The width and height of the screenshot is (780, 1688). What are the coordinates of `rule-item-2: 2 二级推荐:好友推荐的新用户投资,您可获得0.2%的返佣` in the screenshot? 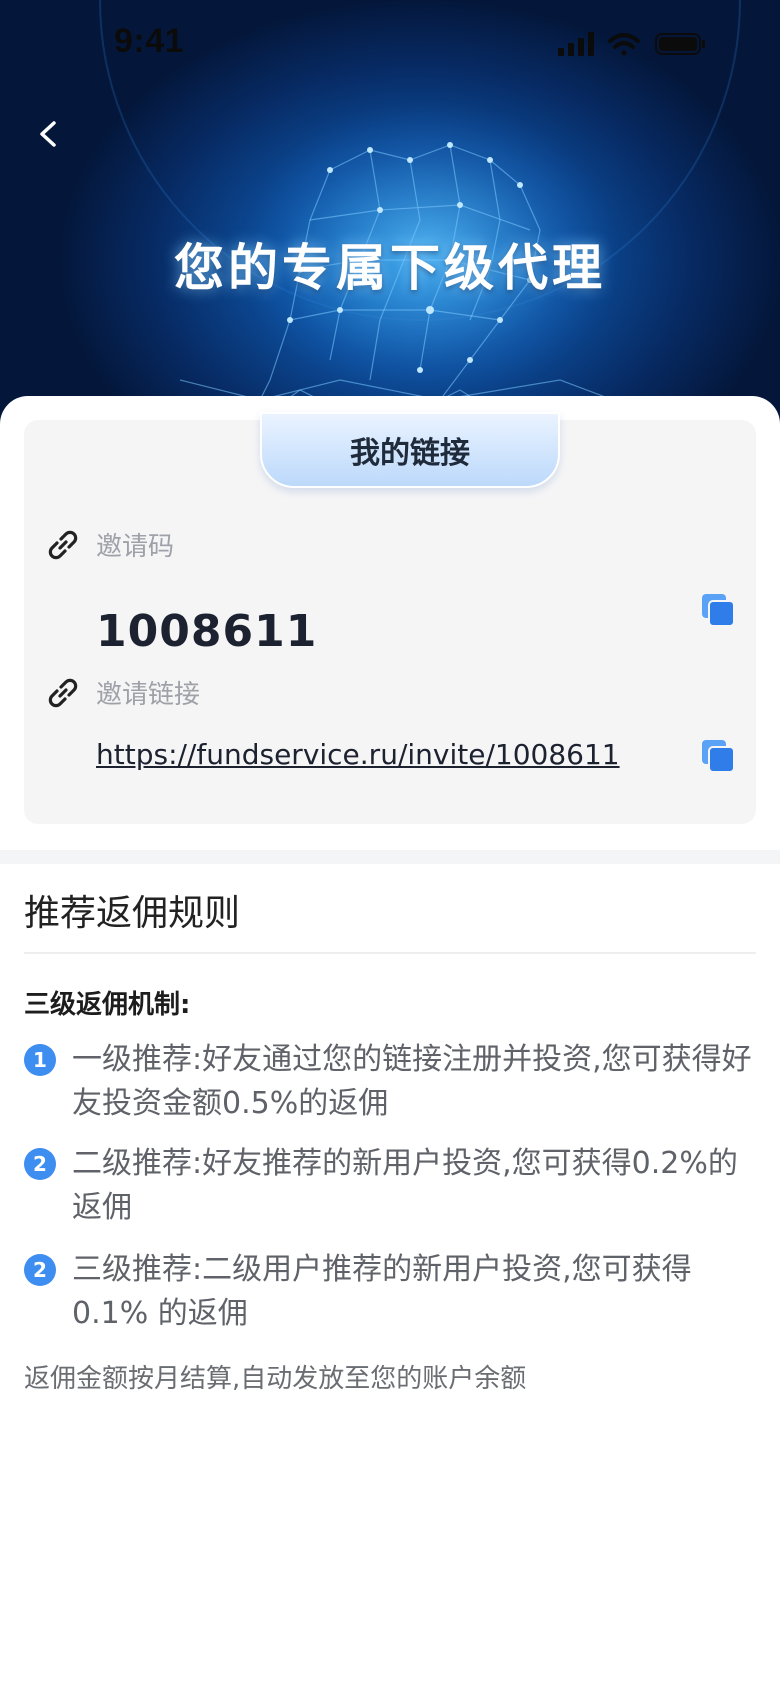 It's located at (389, 1186).